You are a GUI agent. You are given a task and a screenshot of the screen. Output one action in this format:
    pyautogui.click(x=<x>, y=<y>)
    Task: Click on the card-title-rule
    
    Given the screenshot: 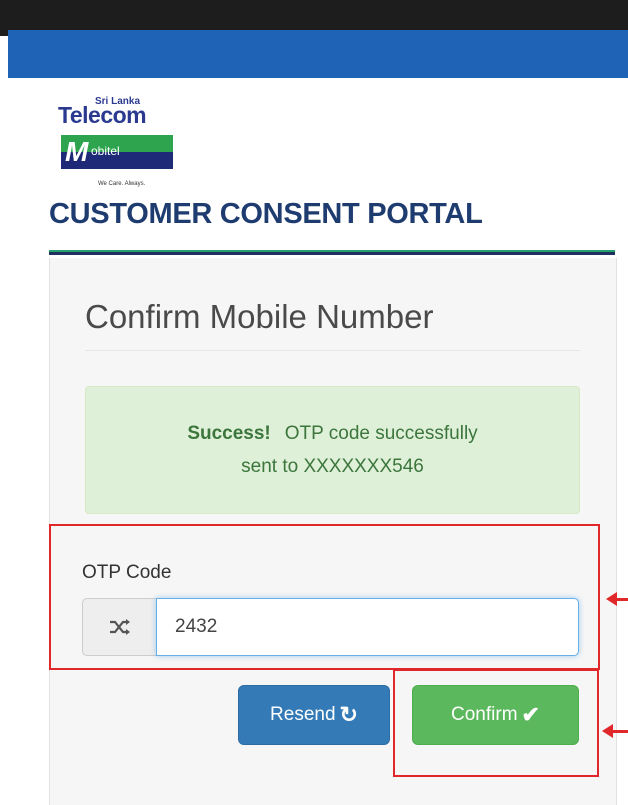 What is the action you would take?
    pyautogui.click(x=332, y=350)
    